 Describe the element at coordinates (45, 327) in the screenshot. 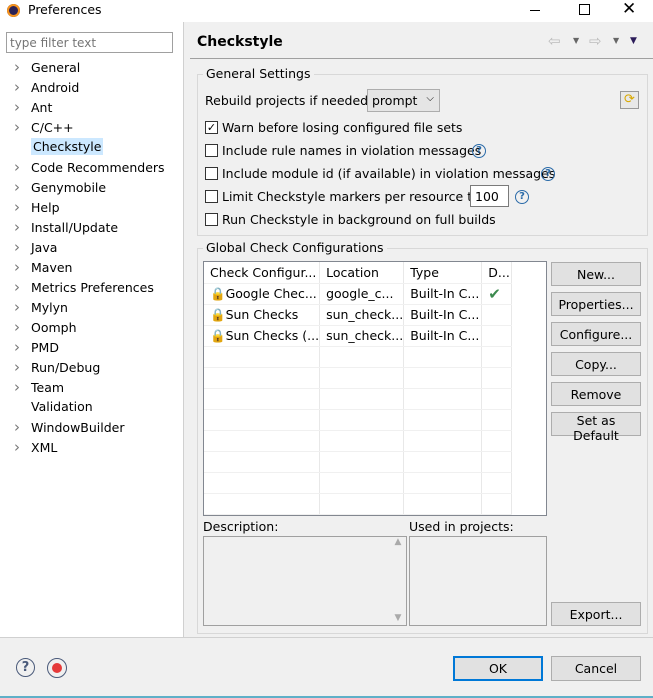

I see `tree-item: › Oomph` at that location.